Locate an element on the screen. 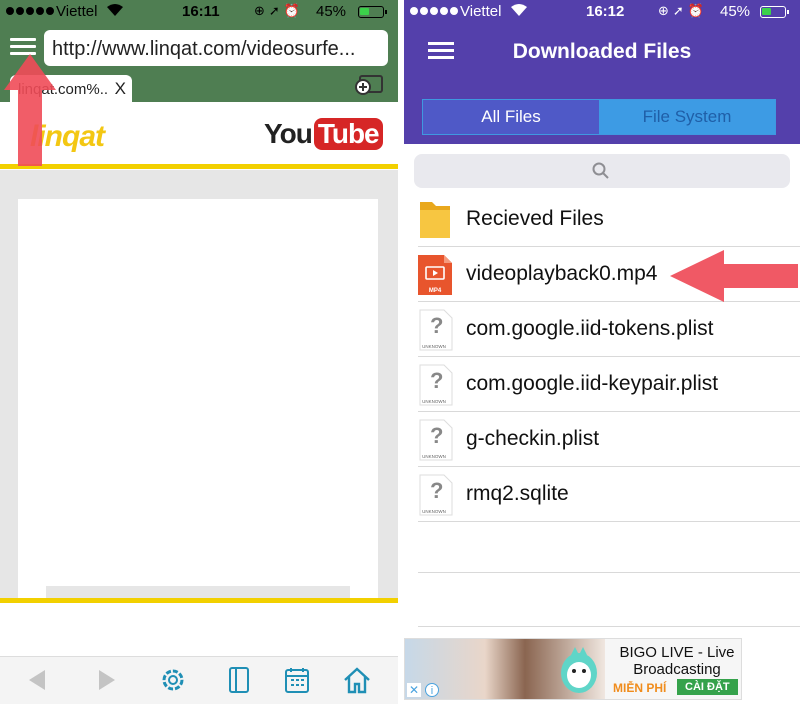 The height and width of the screenshot is (704, 800). file-name: com.google.iid-keypair.plist is located at coordinates (592, 383).